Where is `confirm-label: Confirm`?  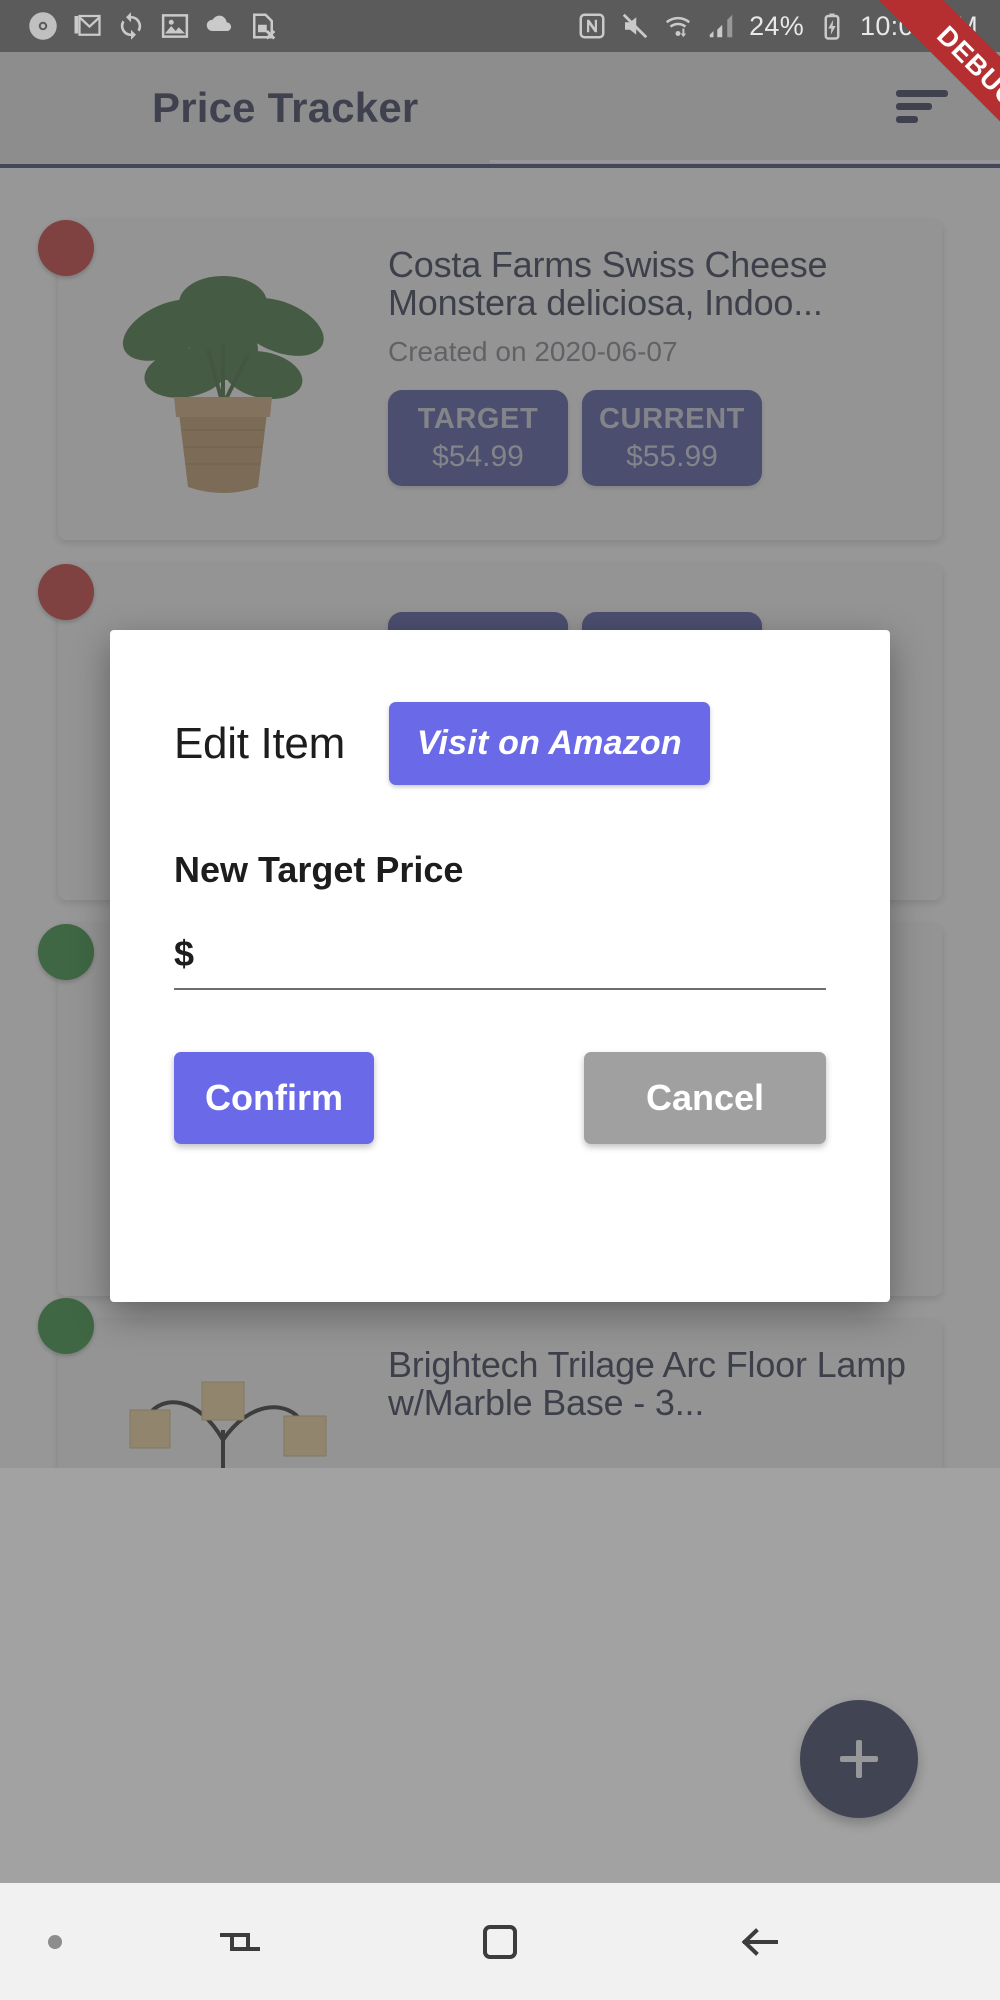 confirm-label: Confirm is located at coordinates (274, 1097).